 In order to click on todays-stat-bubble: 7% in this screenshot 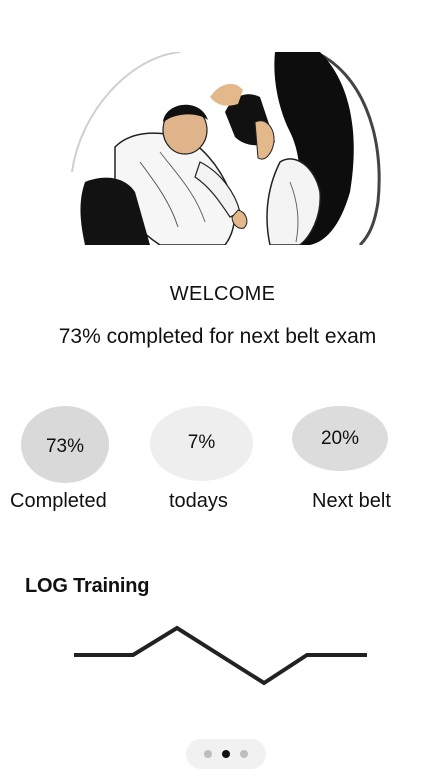, I will do `click(201, 443)`.